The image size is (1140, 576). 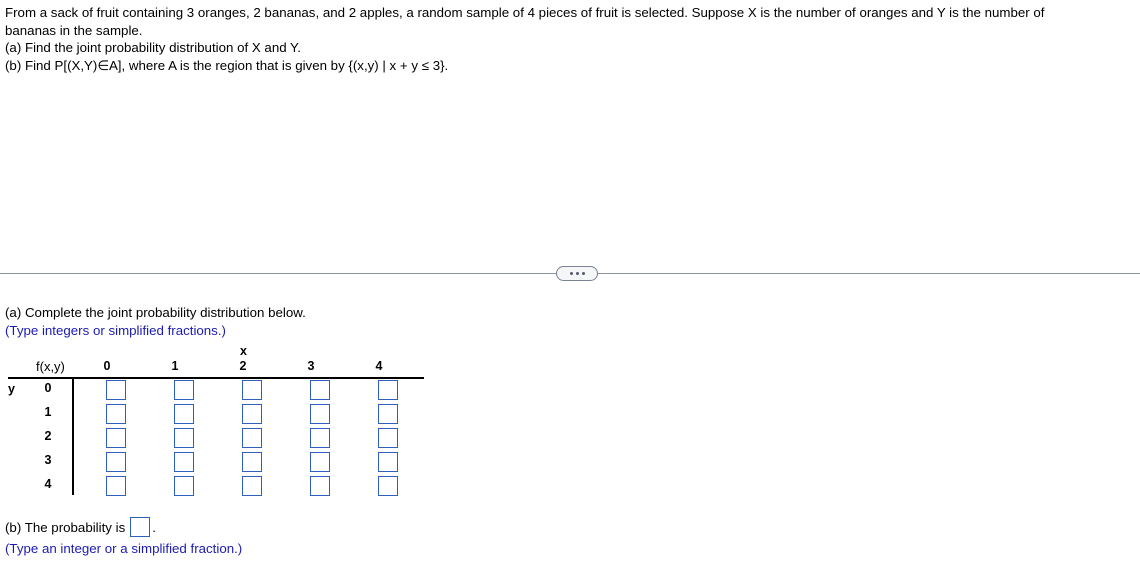 I want to click on cell-input-x1-y0, so click(x=184, y=390).